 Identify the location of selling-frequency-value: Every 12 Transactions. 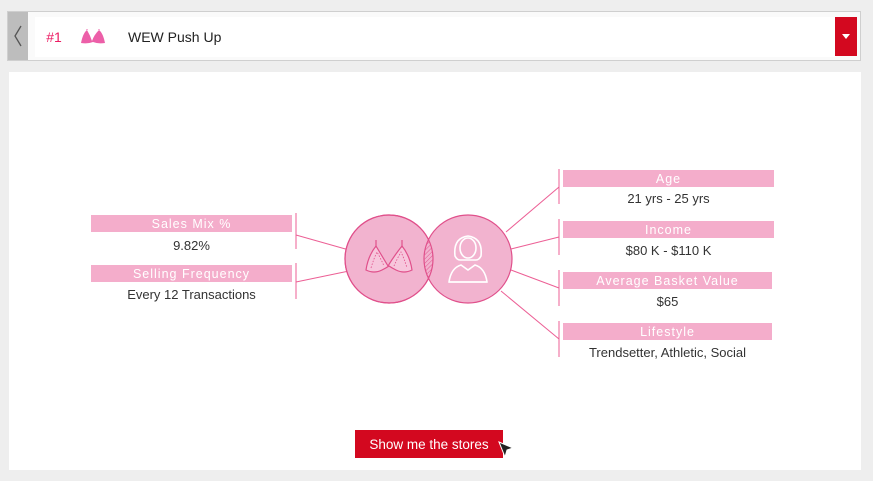
(191, 294).